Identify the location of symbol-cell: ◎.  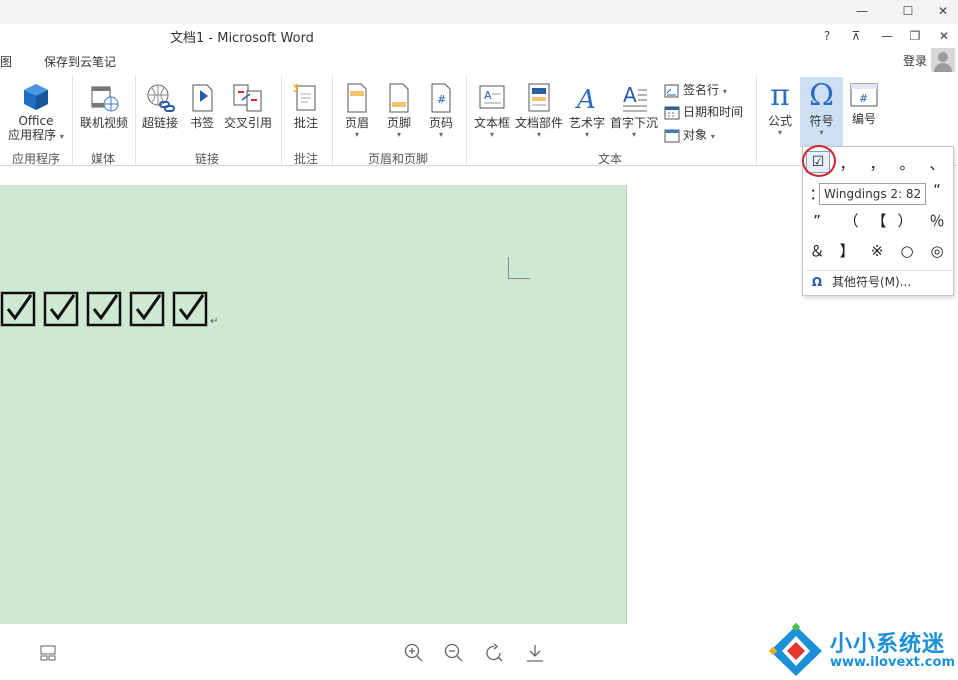
(937, 251).